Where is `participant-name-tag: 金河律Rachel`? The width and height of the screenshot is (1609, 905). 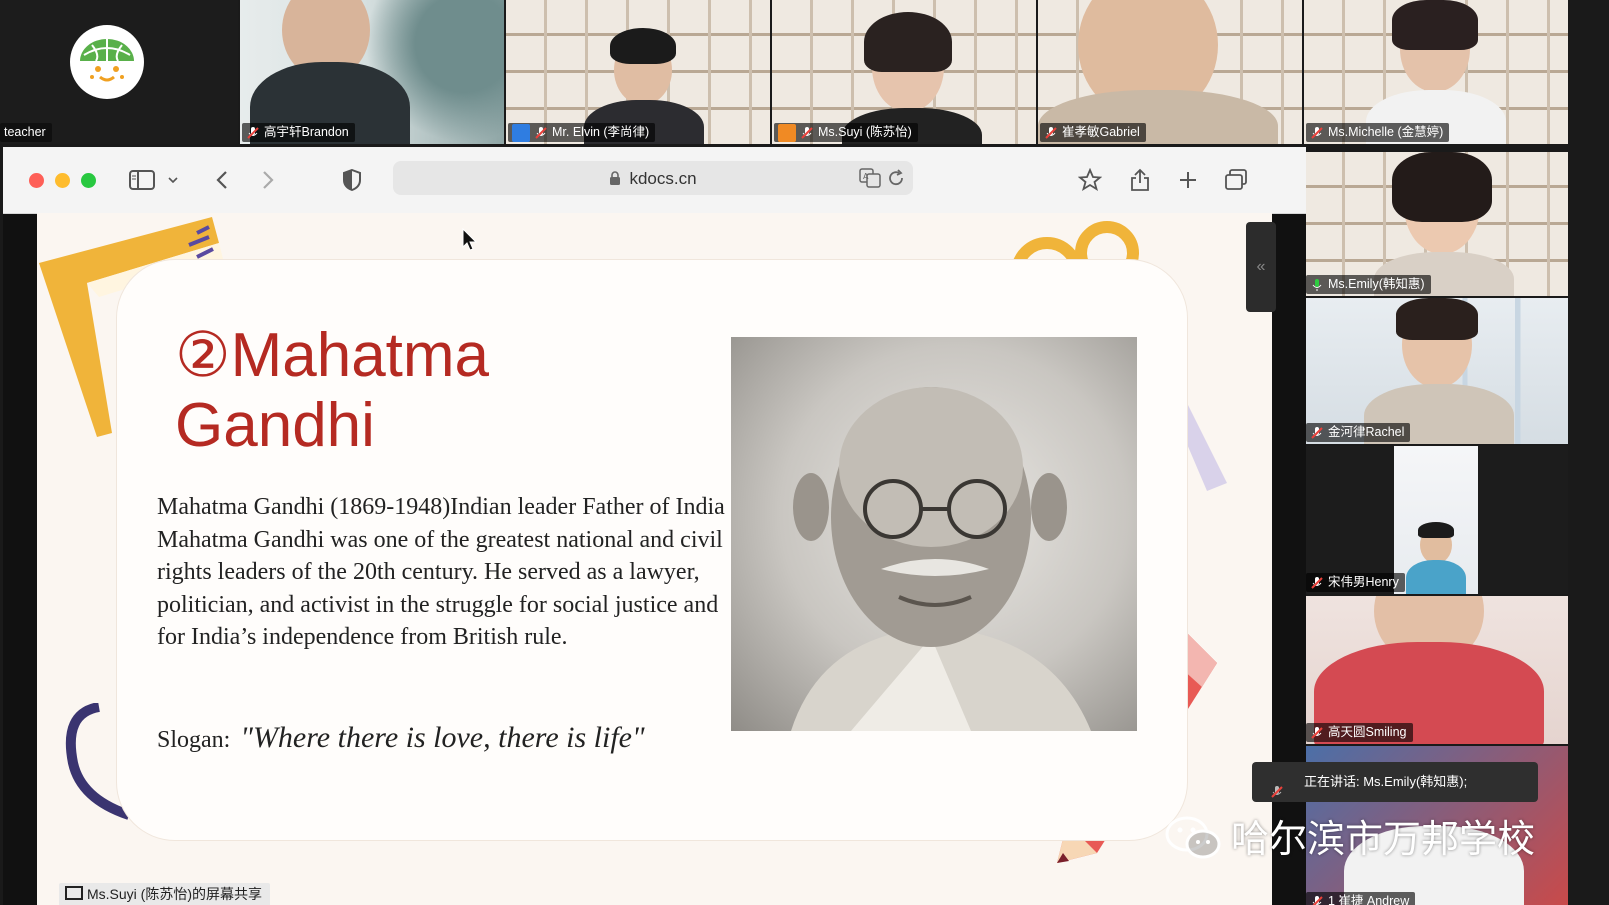
participant-name-tag: 金河律Rachel is located at coordinates (1358, 432).